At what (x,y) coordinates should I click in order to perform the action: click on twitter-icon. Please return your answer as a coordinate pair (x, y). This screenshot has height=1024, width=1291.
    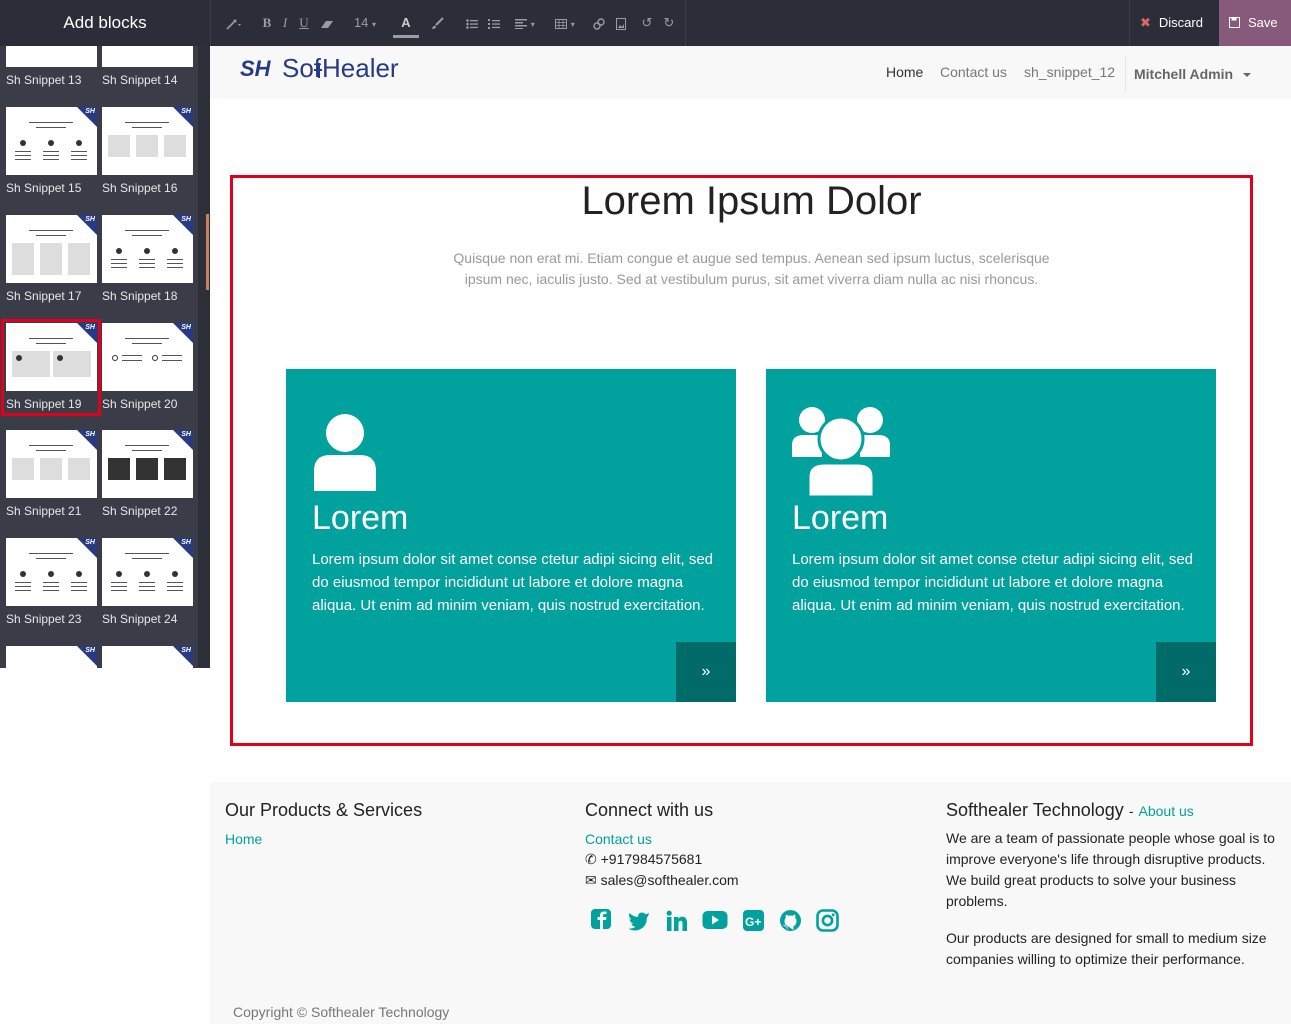
    Looking at the image, I should click on (639, 921).